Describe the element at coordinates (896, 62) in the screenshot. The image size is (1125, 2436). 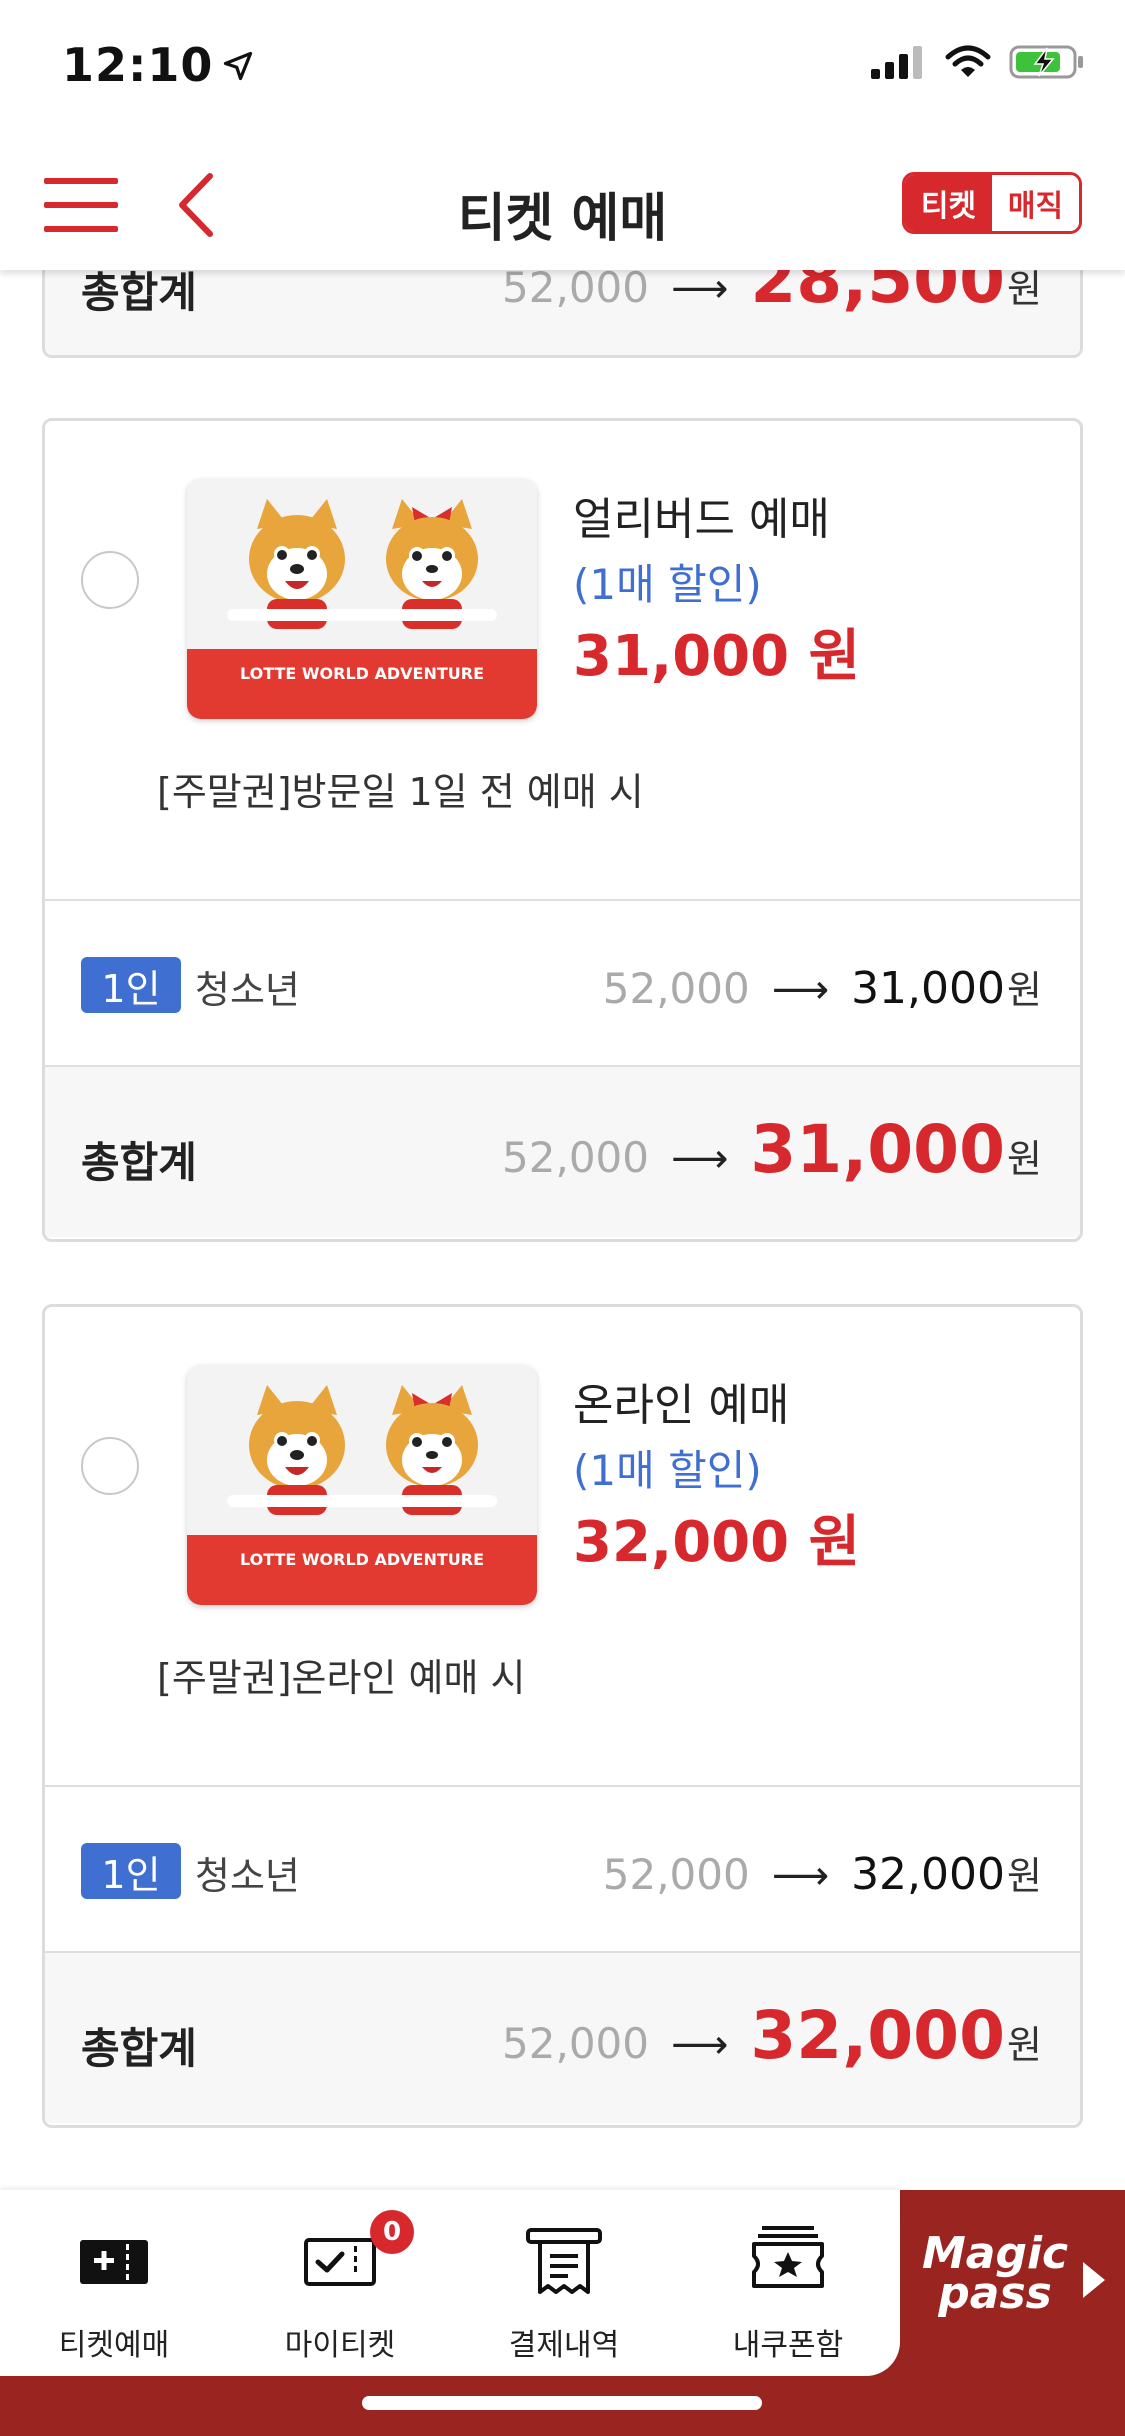
I see `signal-icon` at that location.